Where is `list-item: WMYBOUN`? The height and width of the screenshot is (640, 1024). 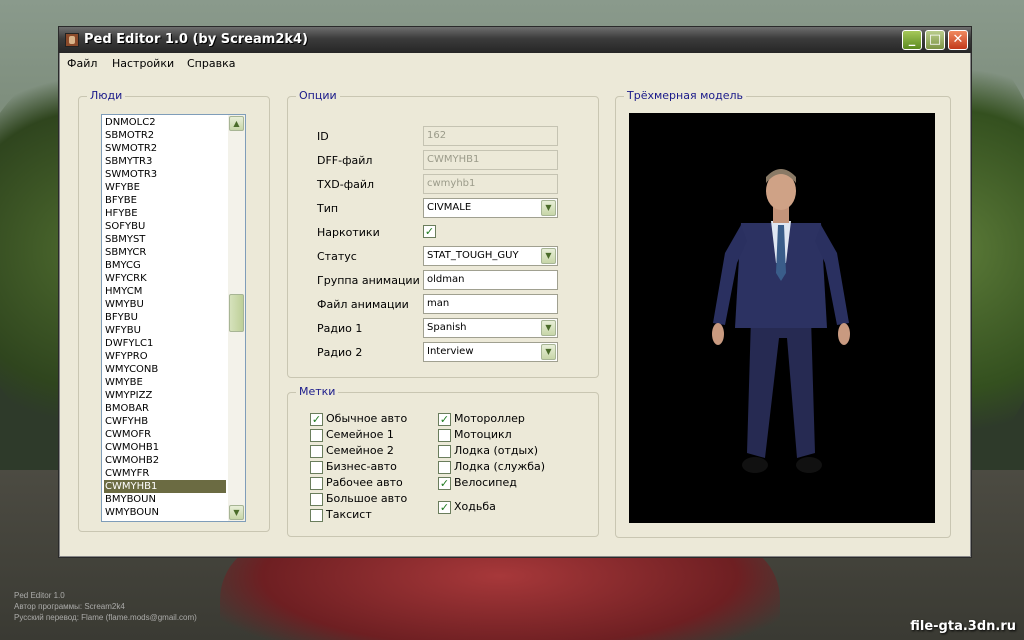
list-item: WMYBOUN is located at coordinates (165, 512).